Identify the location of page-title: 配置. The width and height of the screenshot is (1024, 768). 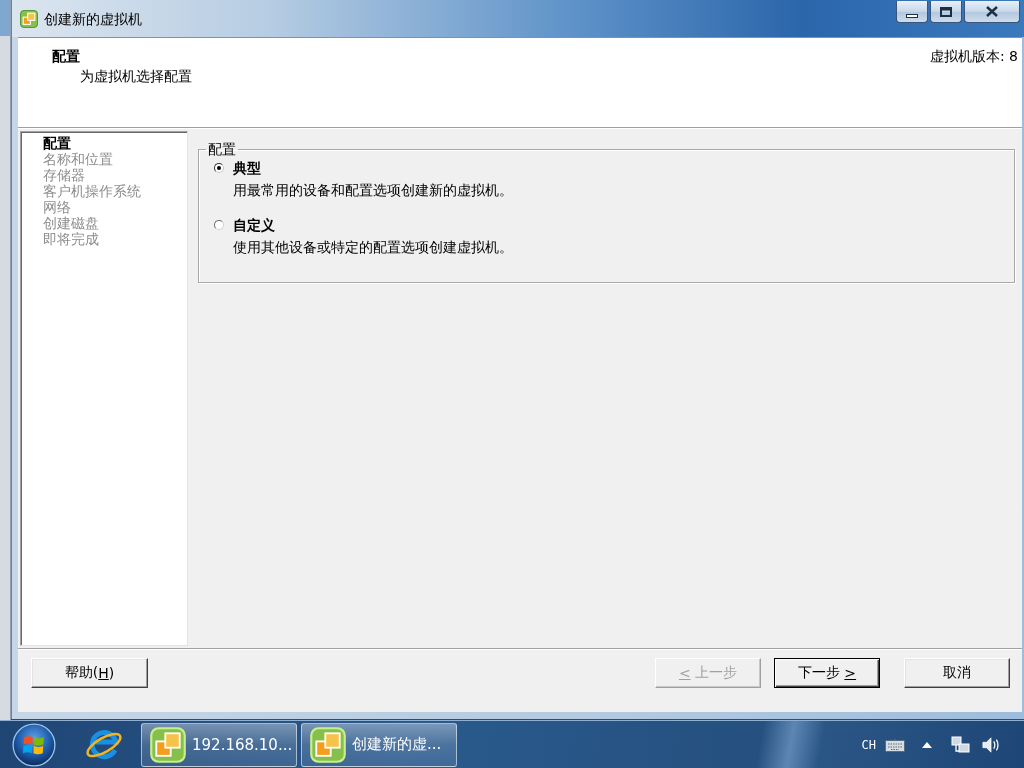
(66, 56).